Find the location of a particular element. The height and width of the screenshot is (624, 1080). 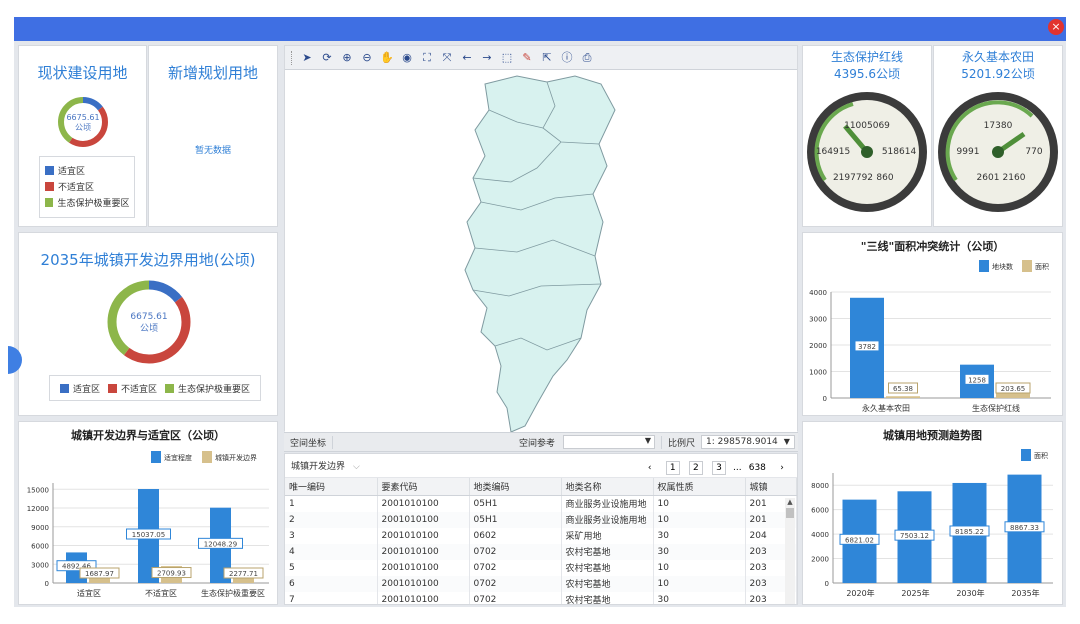

data-label: 2709.93 is located at coordinates (171, 574).